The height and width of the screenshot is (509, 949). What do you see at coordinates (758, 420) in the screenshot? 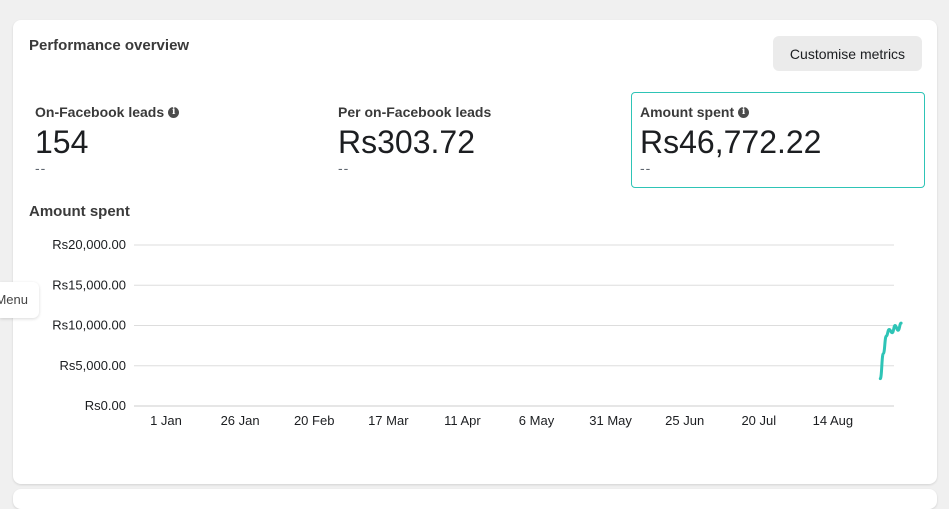
I see `x-tick-label: 20 Jul` at bounding box center [758, 420].